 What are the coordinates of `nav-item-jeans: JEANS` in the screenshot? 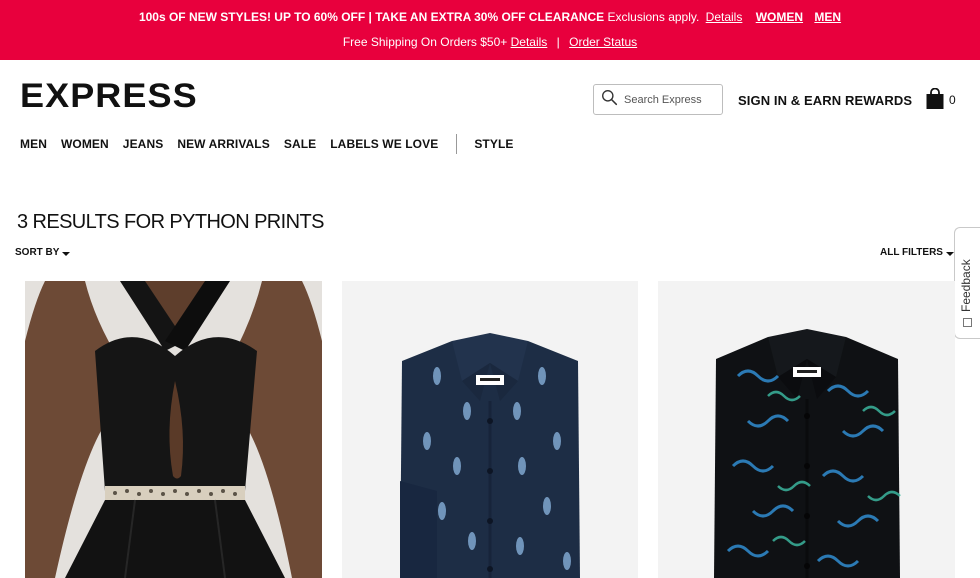 It's located at (143, 144).